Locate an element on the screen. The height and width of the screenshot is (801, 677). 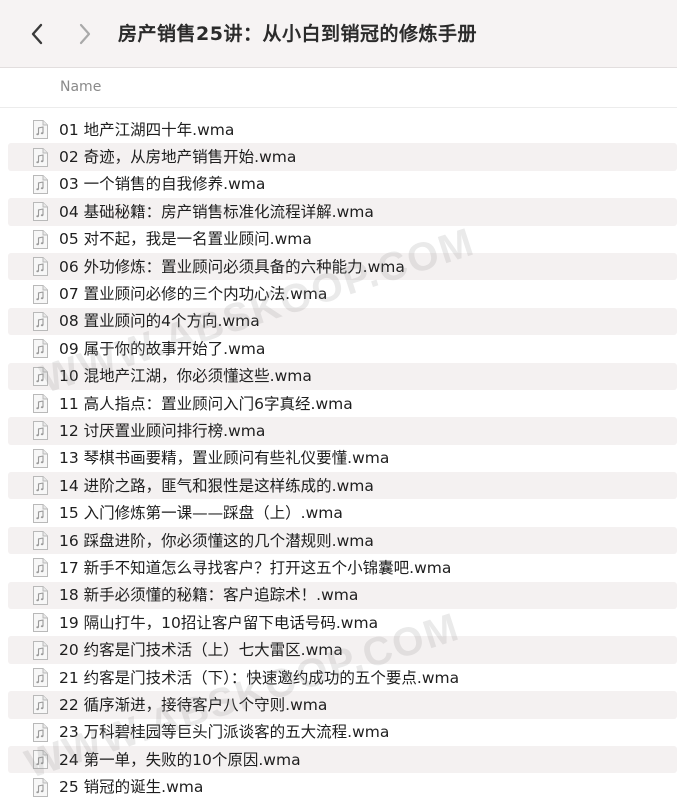
file-row: 03 一个销售的自我修养.wma is located at coordinates (342, 184).